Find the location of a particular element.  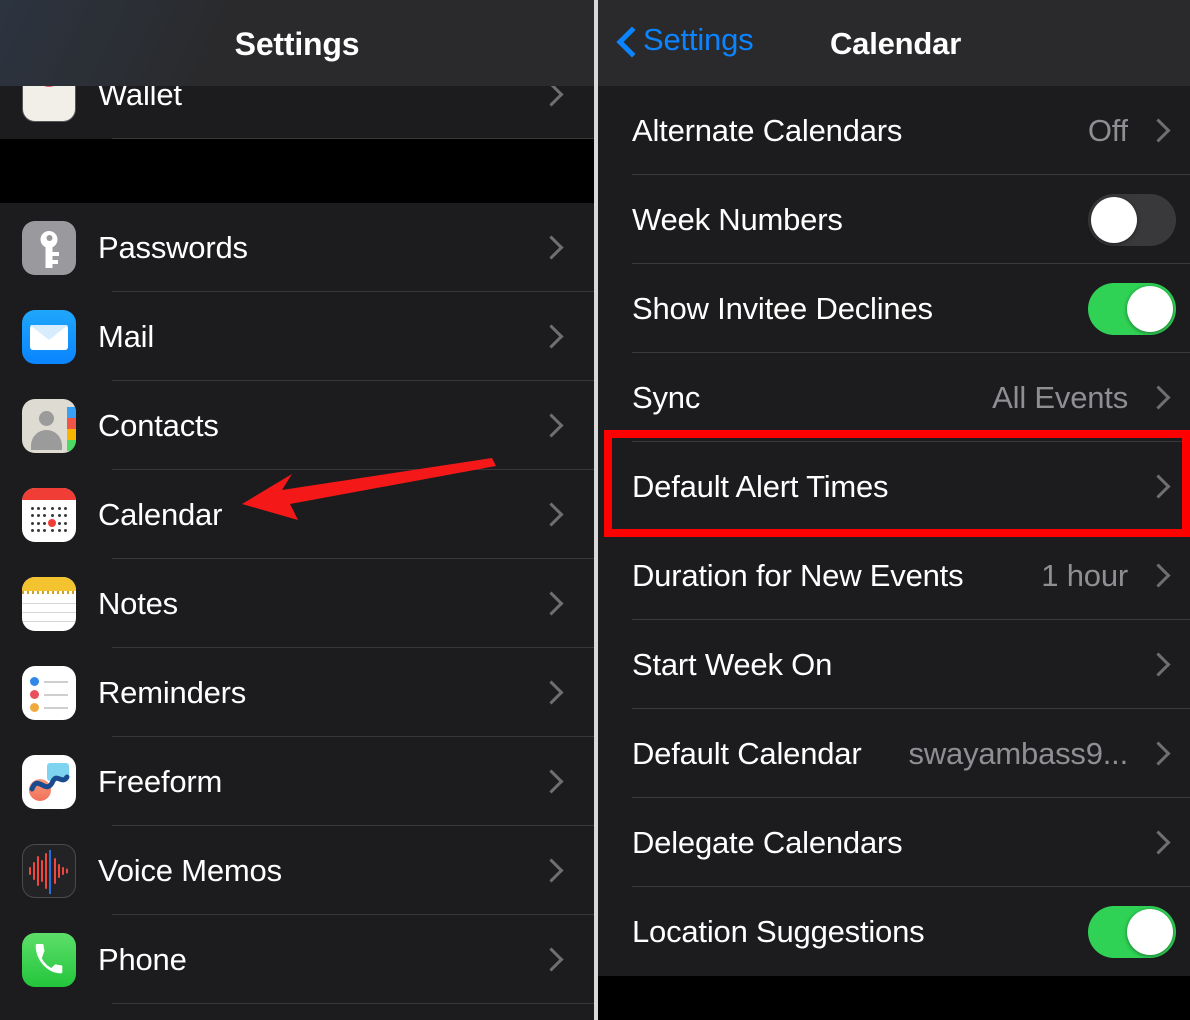

settings-row-label: Passwords is located at coordinates (173, 247).